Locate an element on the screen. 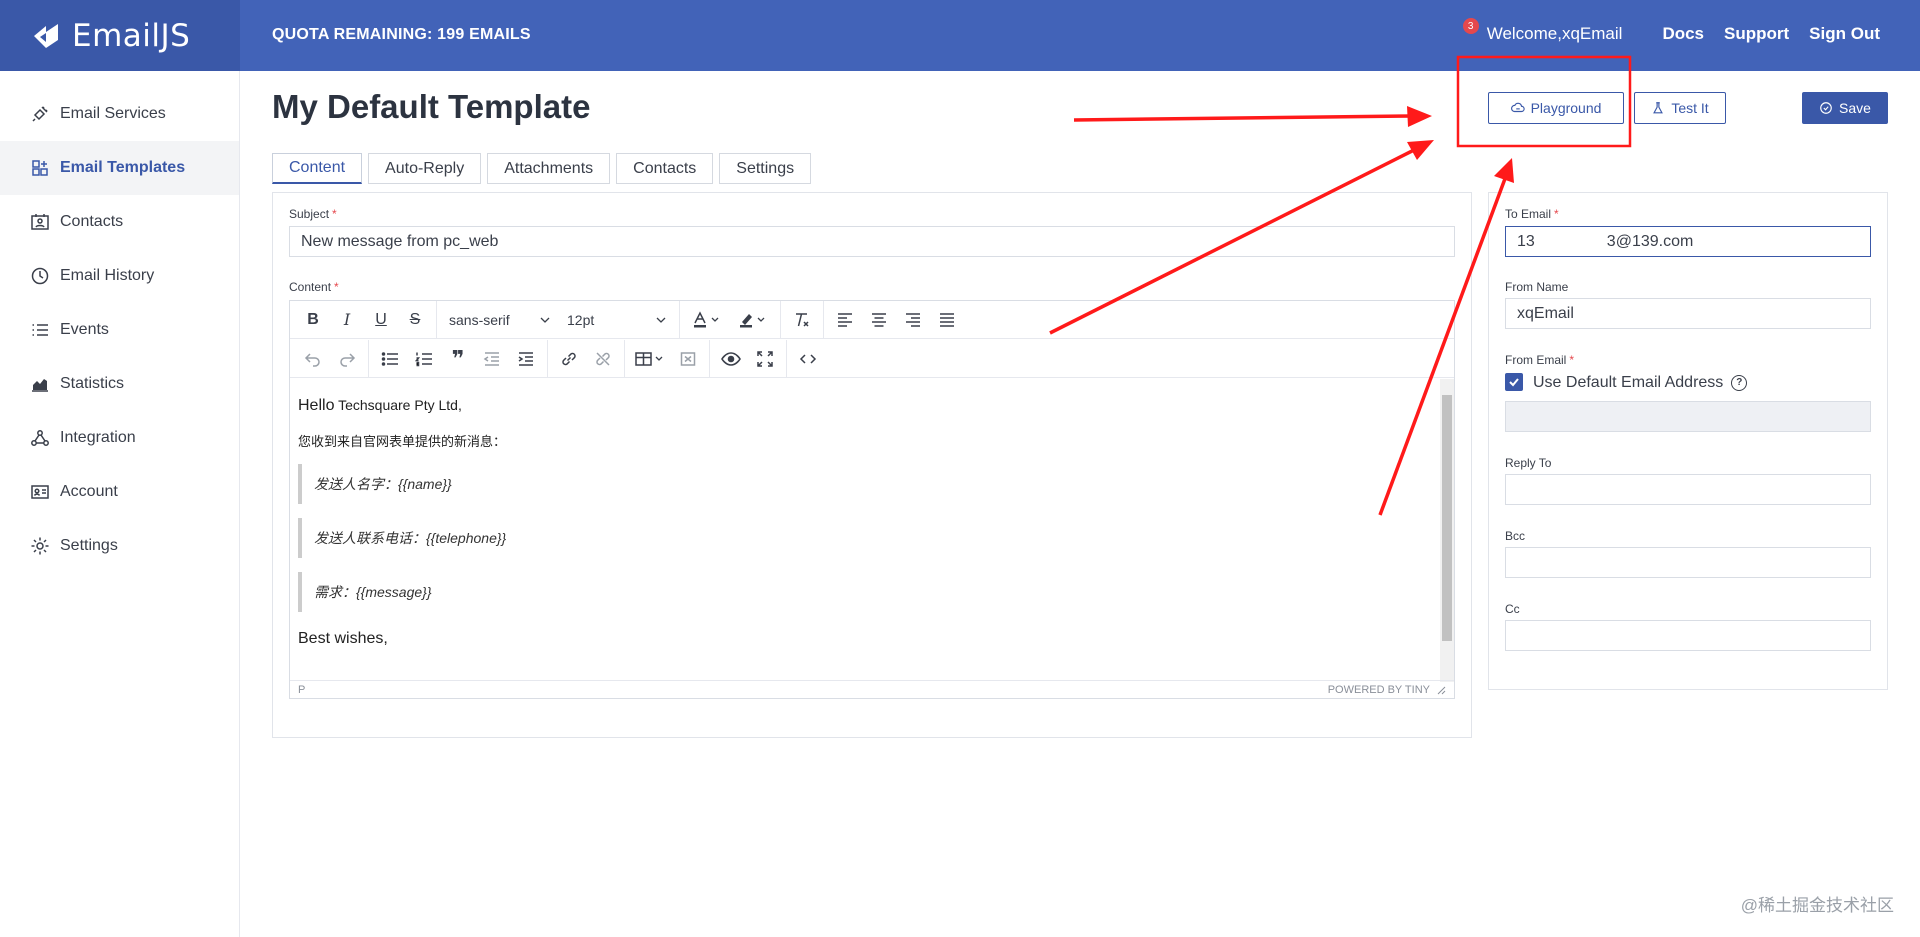  from-name-input: xqEmail is located at coordinates (1688, 313).